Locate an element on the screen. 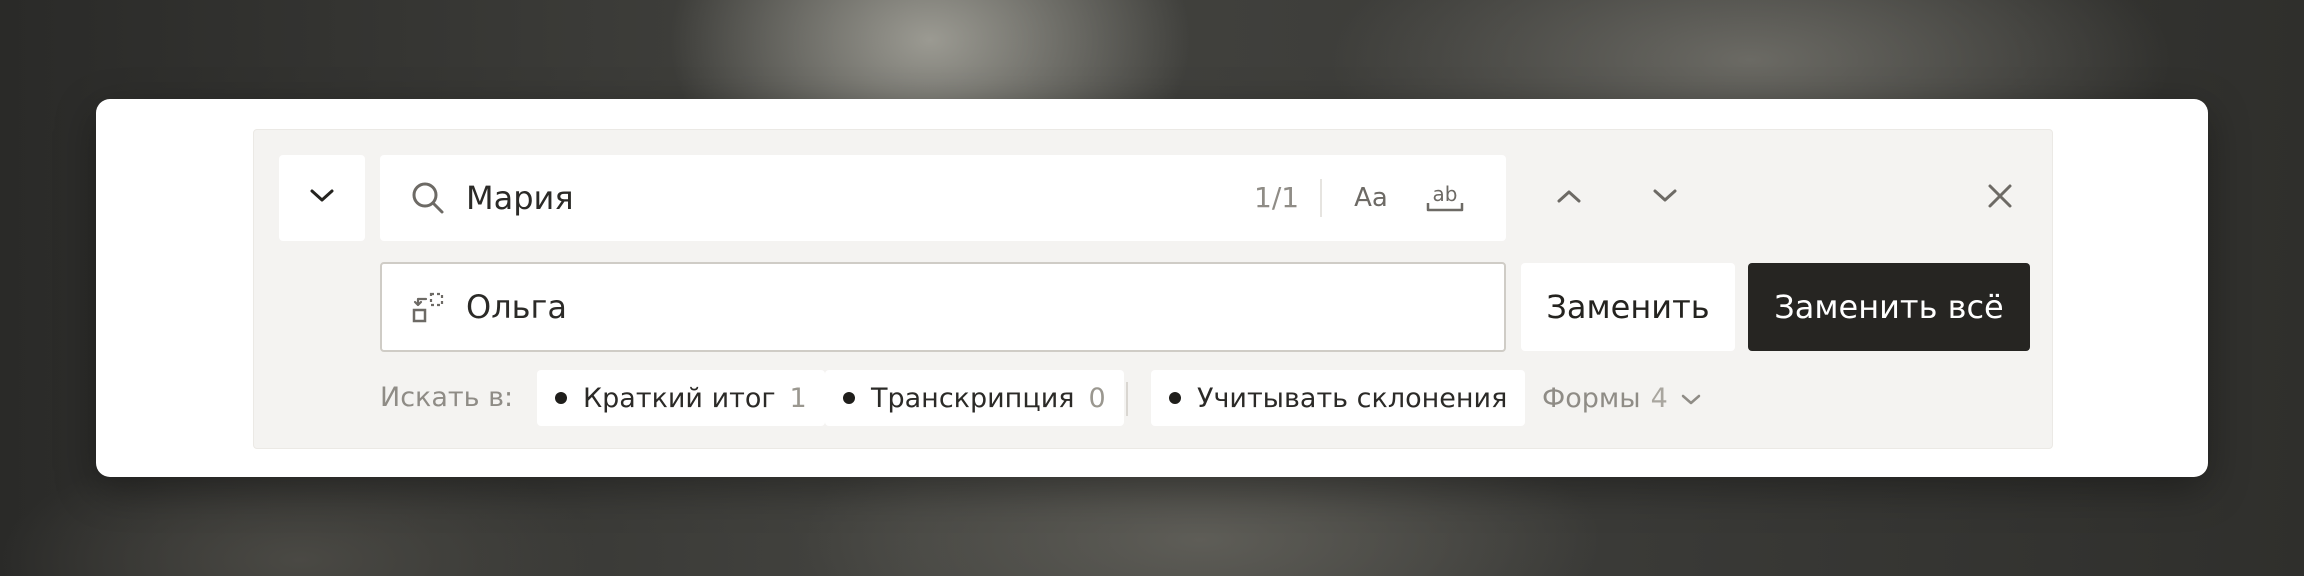  replace-button: Заменить is located at coordinates (1628, 307).